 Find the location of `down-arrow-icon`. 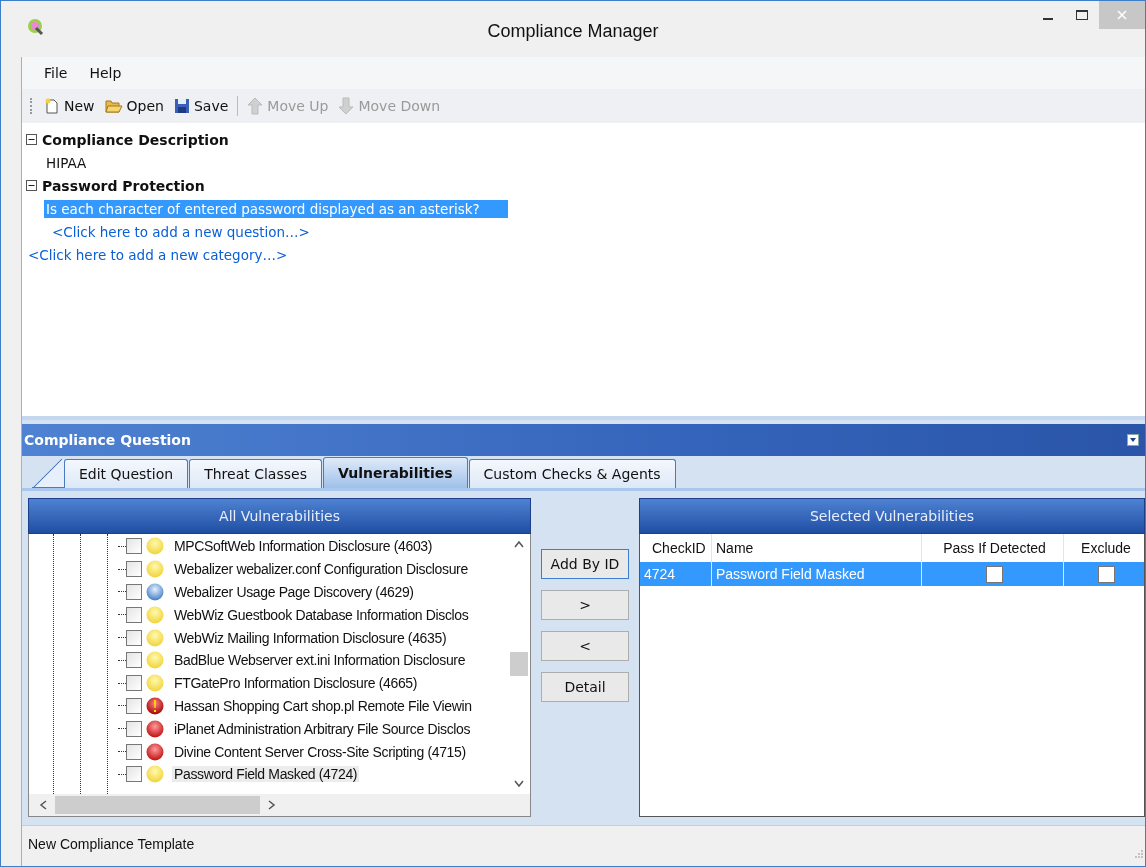

down-arrow-icon is located at coordinates (346, 106).